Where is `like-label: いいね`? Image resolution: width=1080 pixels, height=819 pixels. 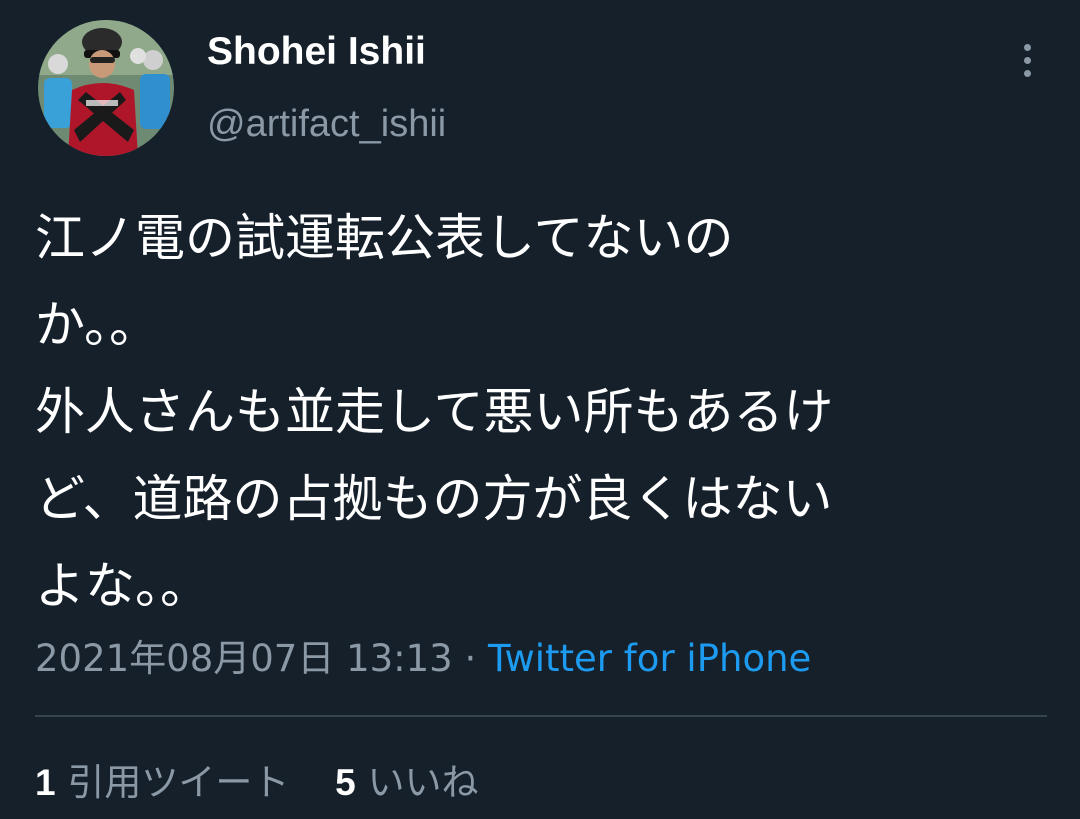
like-label: いいね is located at coordinates (423, 782).